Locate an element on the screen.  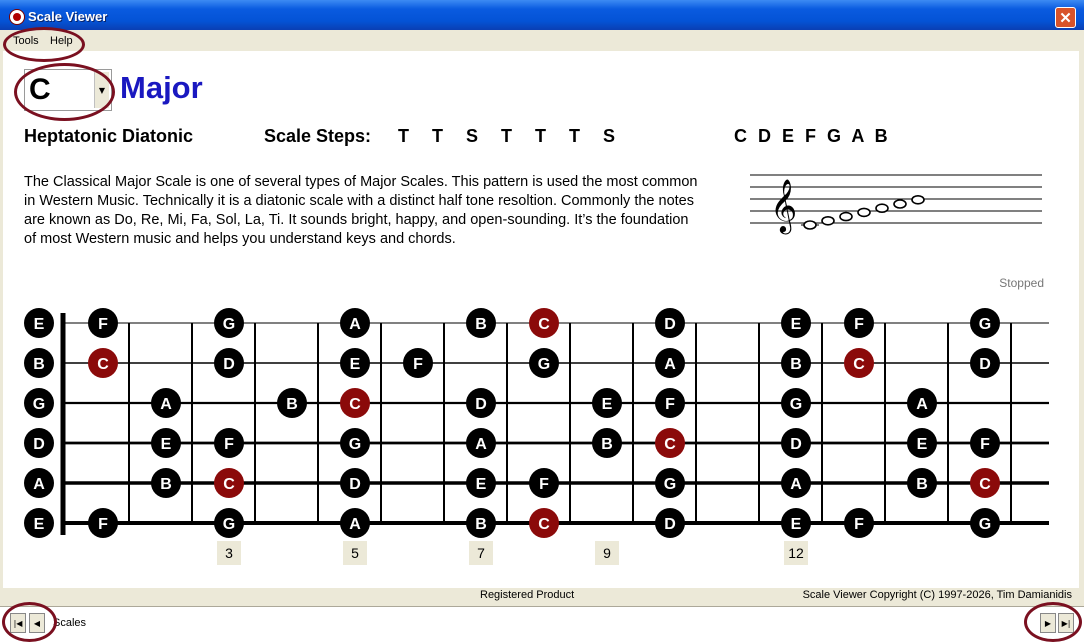
playback-status: Stopped is located at coordinates (1021, 283).